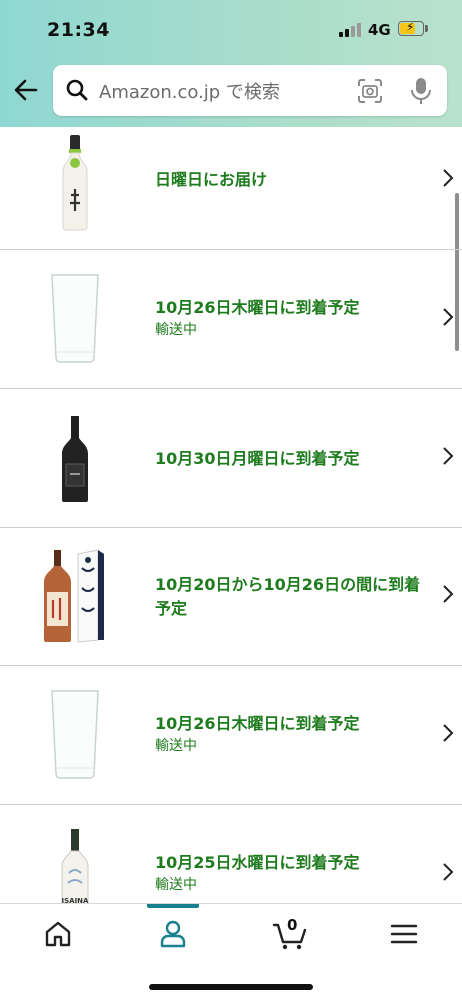 Image resolution: width=462 pixels, height=1001 pixels. I want to click on cart-count: 0, so click(292, 925).